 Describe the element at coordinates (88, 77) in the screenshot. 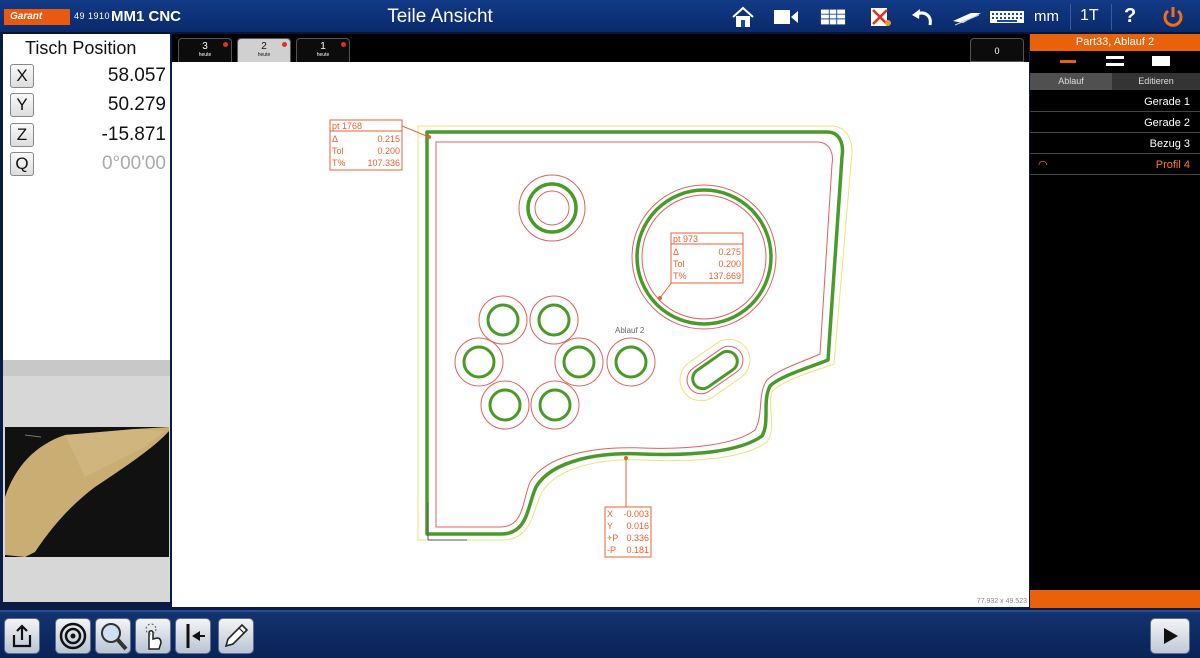

I see `axis-row-x: X 58.057` at that location.